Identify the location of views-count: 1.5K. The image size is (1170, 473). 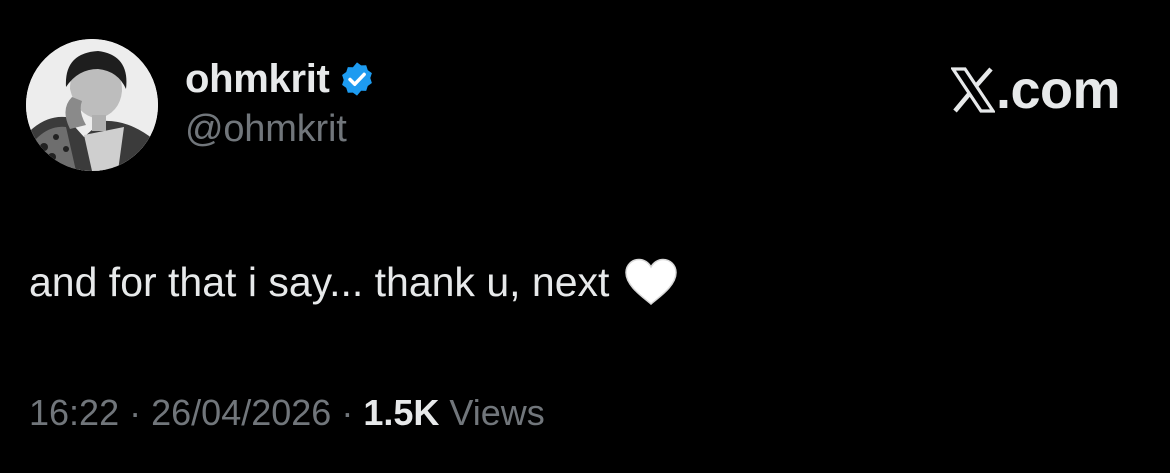
(401, 412).